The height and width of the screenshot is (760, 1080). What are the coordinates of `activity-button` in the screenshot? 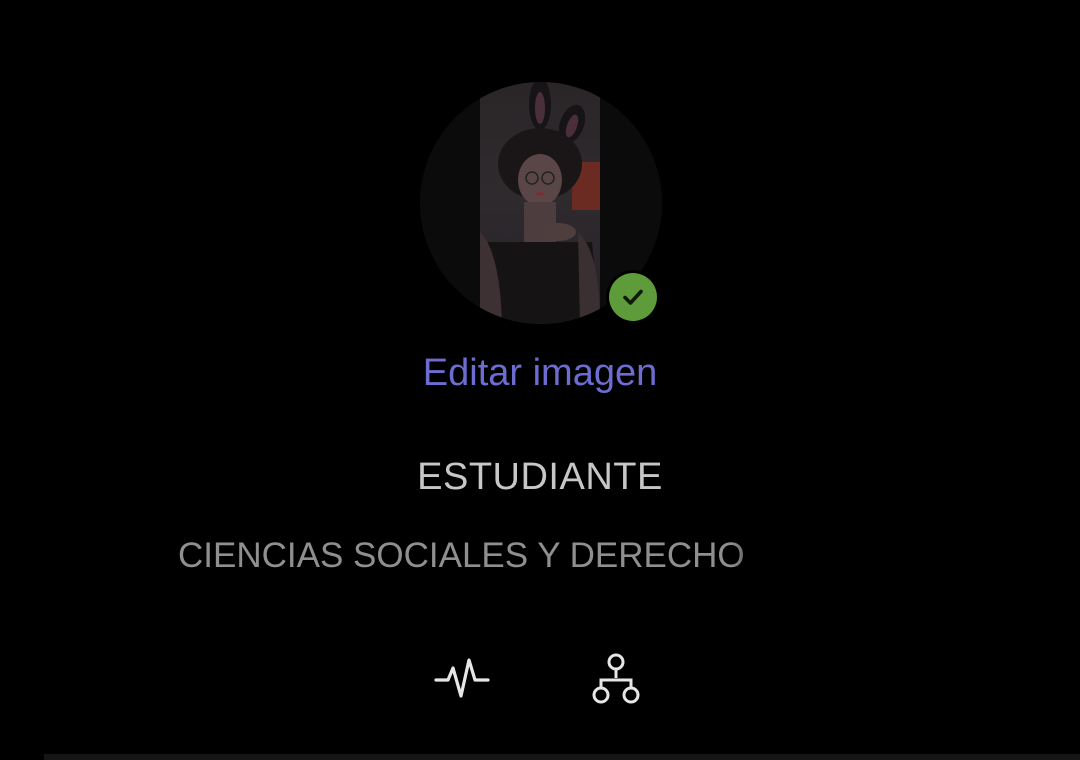 It's located at (462, 680).